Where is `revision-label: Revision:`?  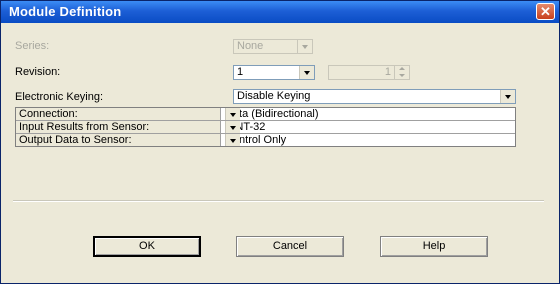
revision-label: Revision: is located at coordinates (38, 72).